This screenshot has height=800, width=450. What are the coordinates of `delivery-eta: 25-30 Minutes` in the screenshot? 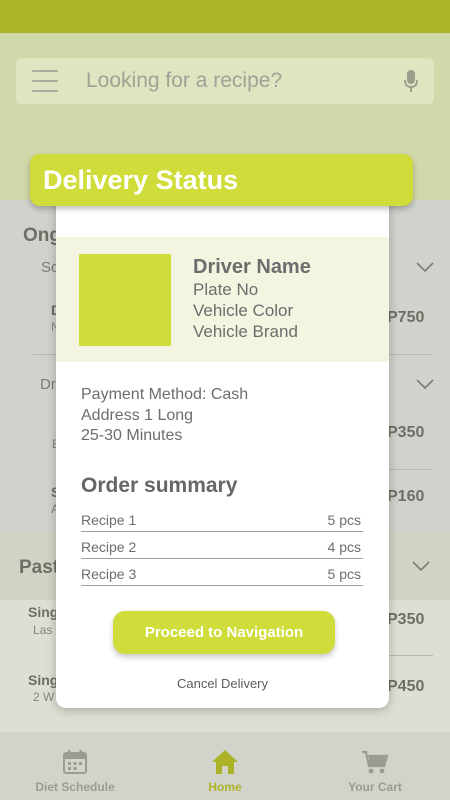 It's located at (132, 435).